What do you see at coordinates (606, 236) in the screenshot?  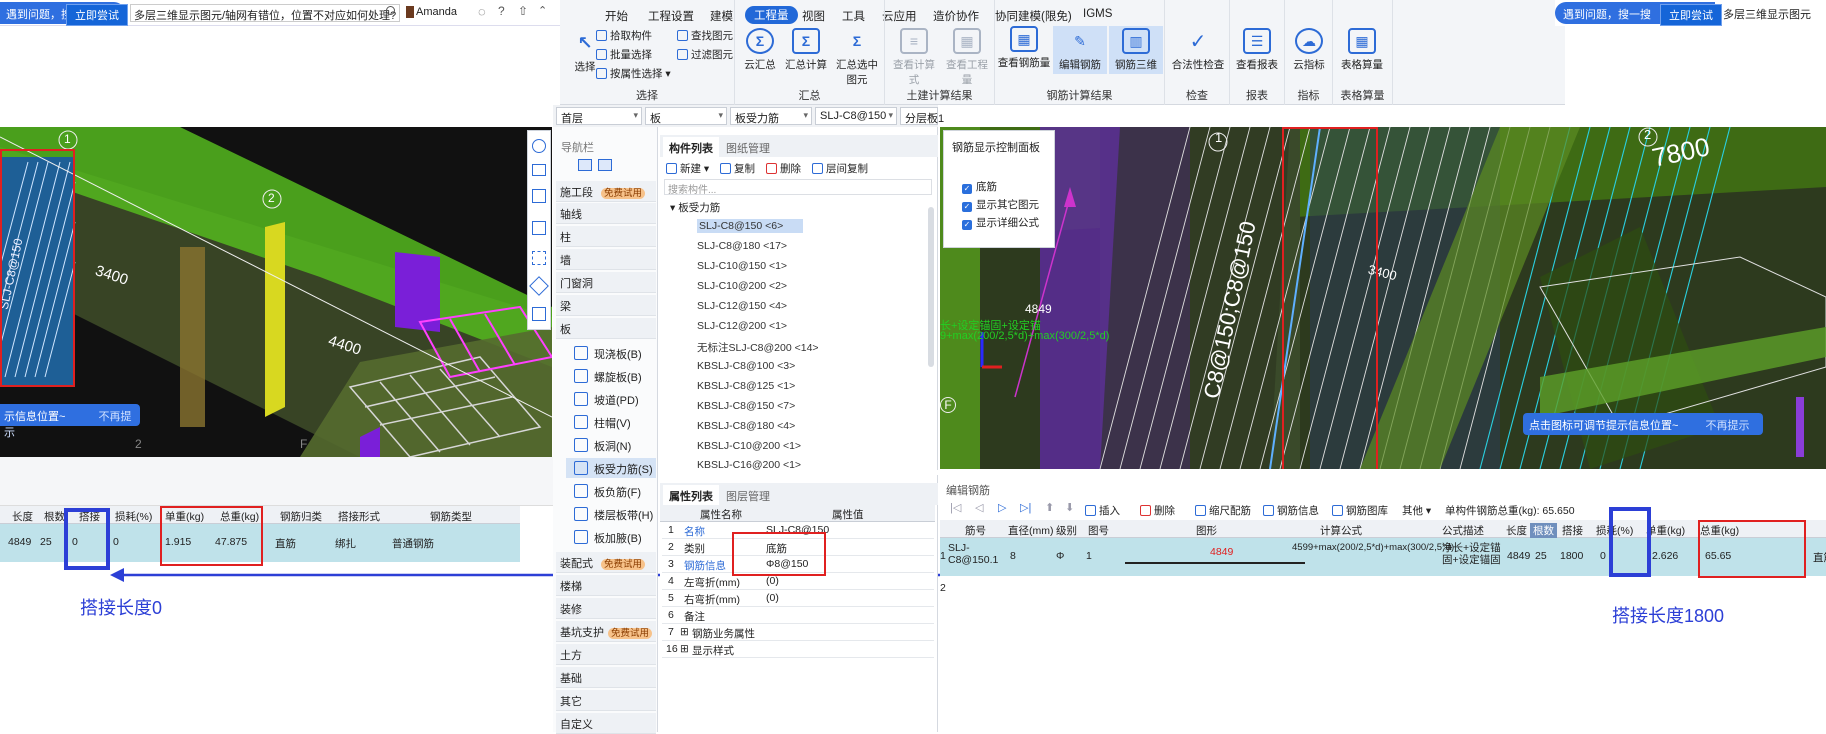 I see `nav-column: 柱` at bounding box center [606, 236].